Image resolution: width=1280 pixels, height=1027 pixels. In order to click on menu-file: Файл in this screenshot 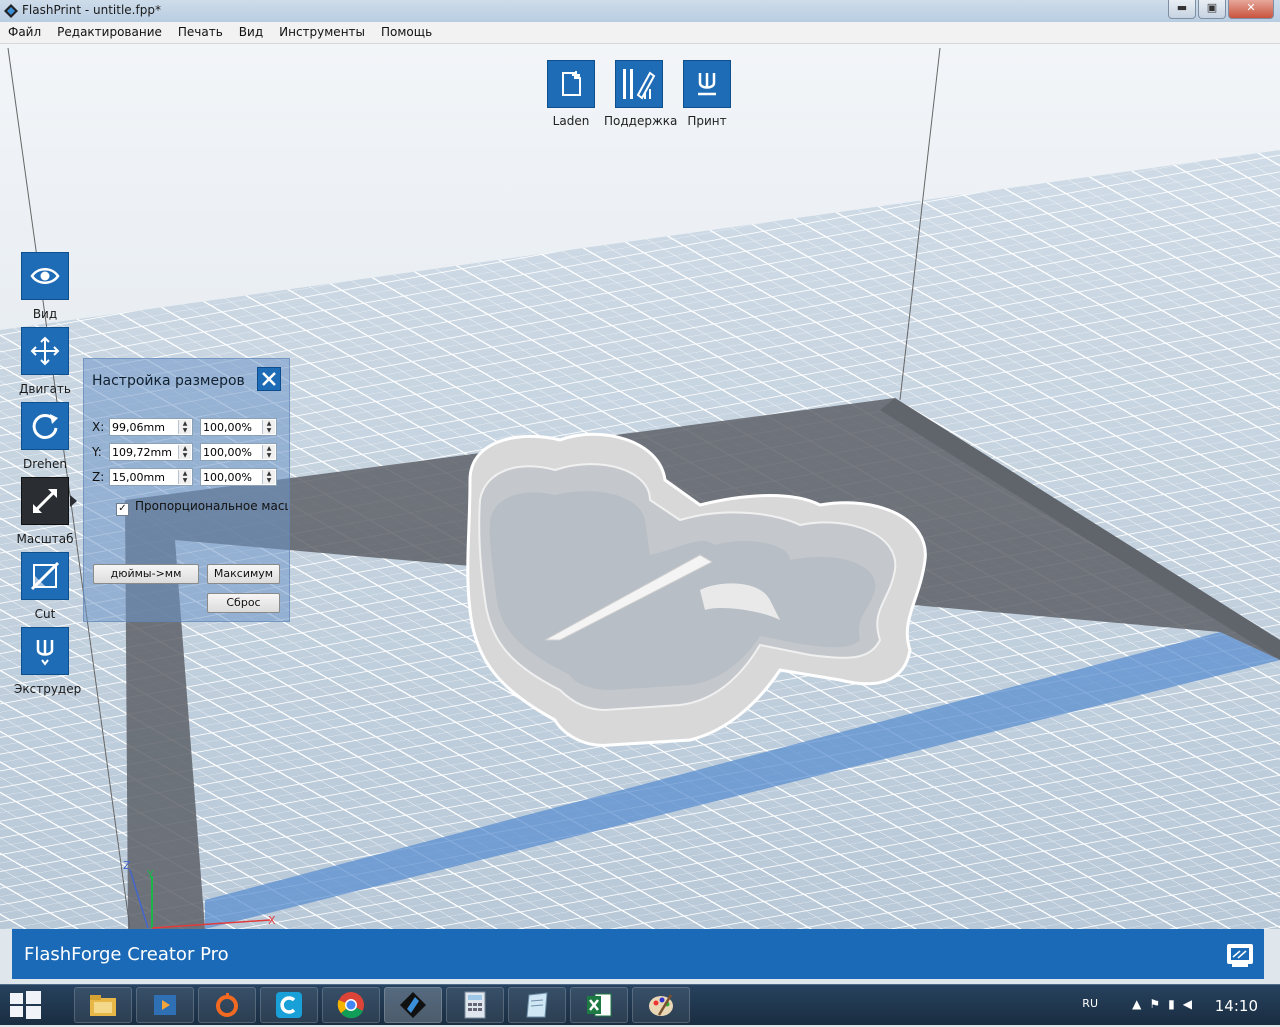, I will do `click(24, 32)`.